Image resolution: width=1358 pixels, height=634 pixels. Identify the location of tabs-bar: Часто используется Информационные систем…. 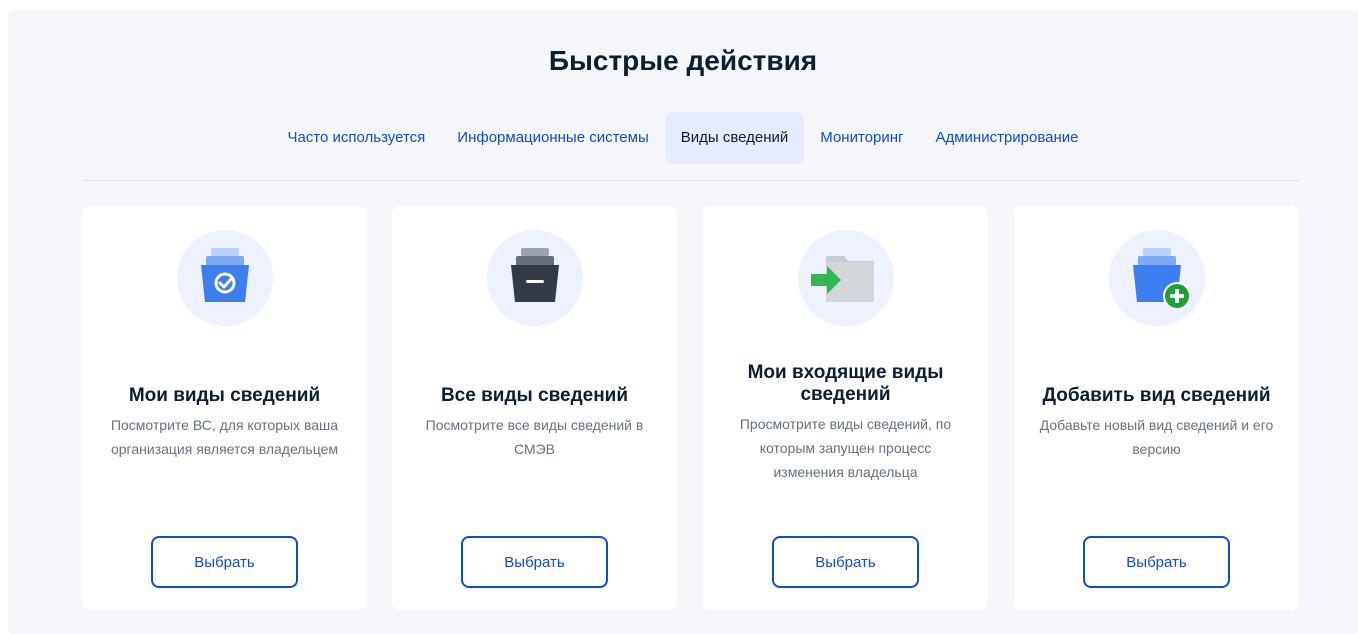
(679, 138).